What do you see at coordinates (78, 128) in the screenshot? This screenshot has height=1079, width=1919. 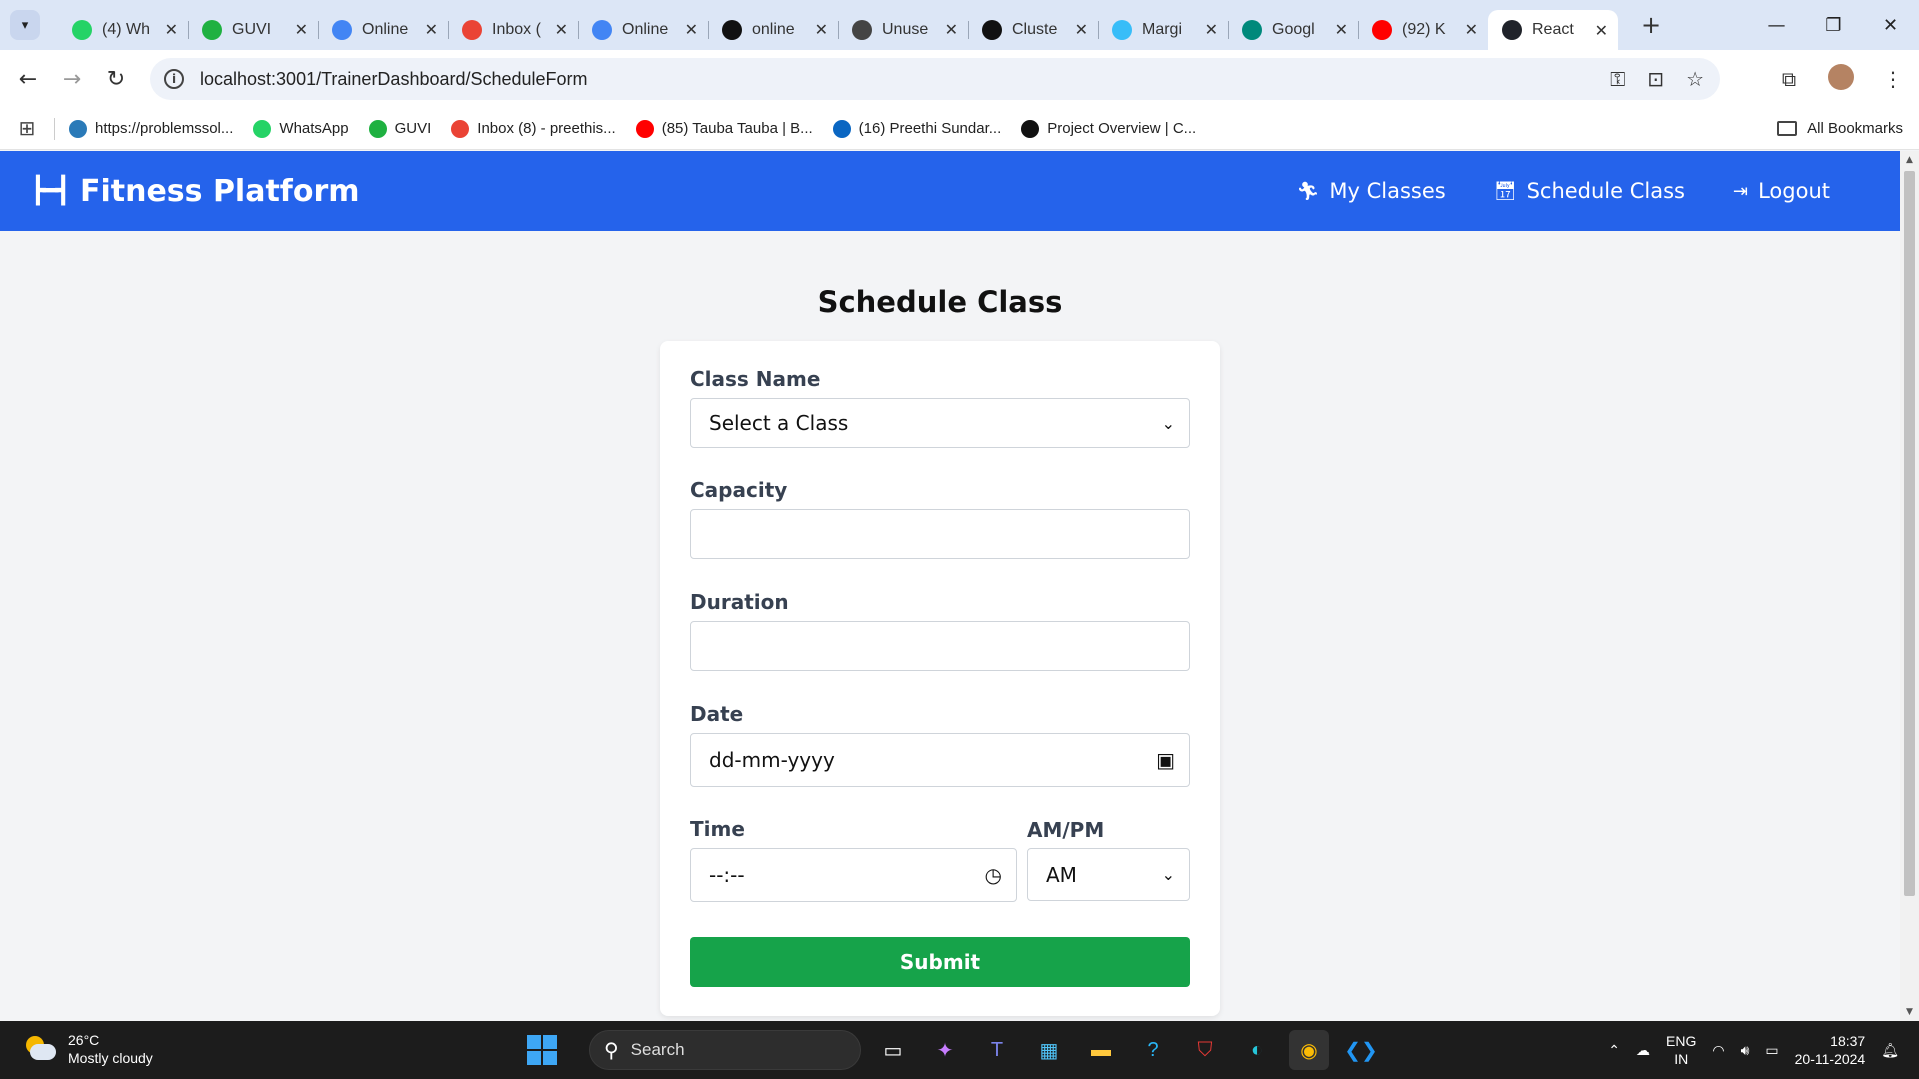 I see `cloud-icon` at bounding box center [78, 128].